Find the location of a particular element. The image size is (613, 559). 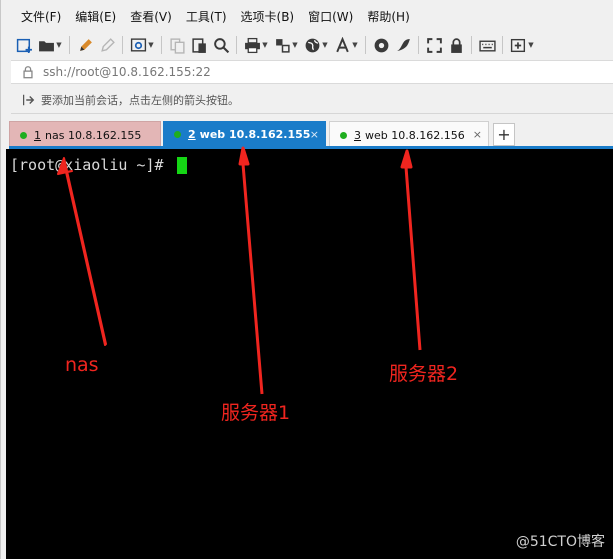

copy-button is located at coordinates (177, 45).